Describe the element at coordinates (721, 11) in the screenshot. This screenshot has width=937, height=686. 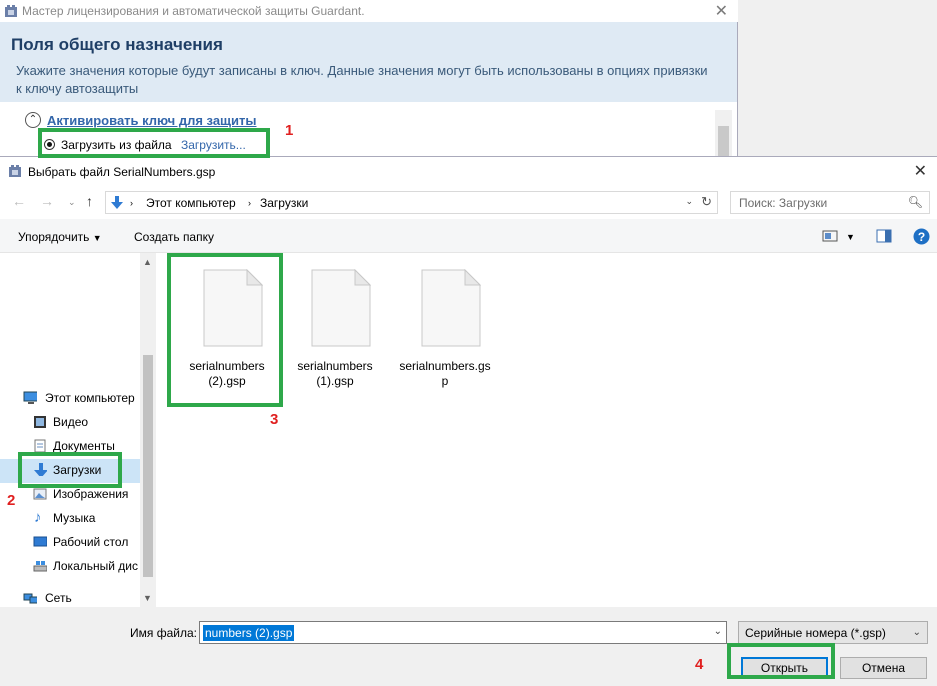
I see `wizard-close-icon: ✕` at that location.